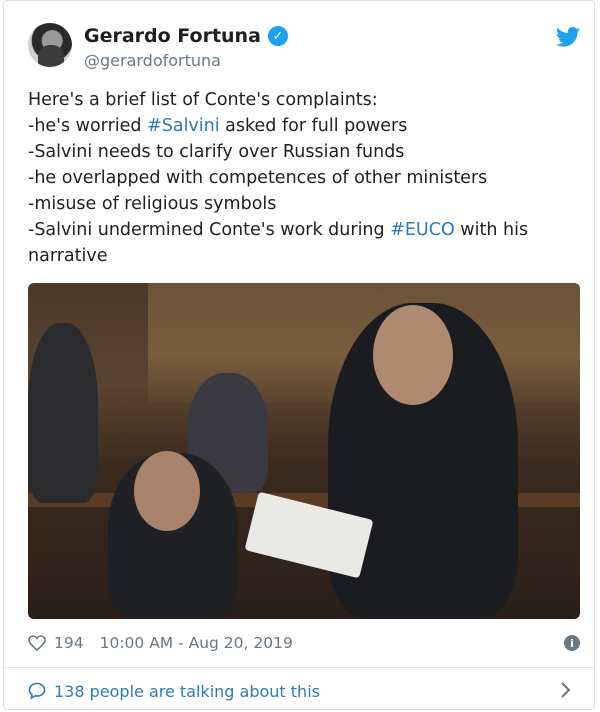 This screenshot has width=600, height=712. I want to click on tweet-line: -misuse of religious symbols, so click(152, 204).